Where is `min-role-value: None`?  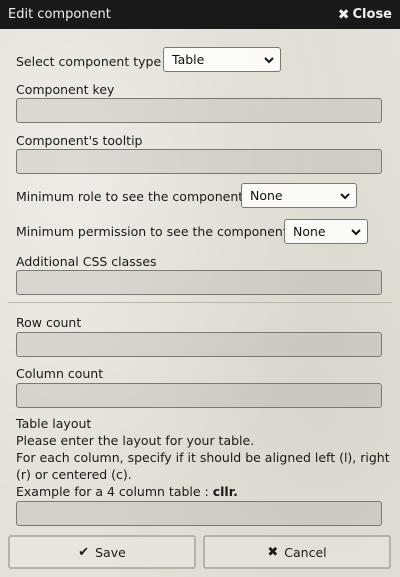
min-role-value: None is located at coordinates (266, 195).